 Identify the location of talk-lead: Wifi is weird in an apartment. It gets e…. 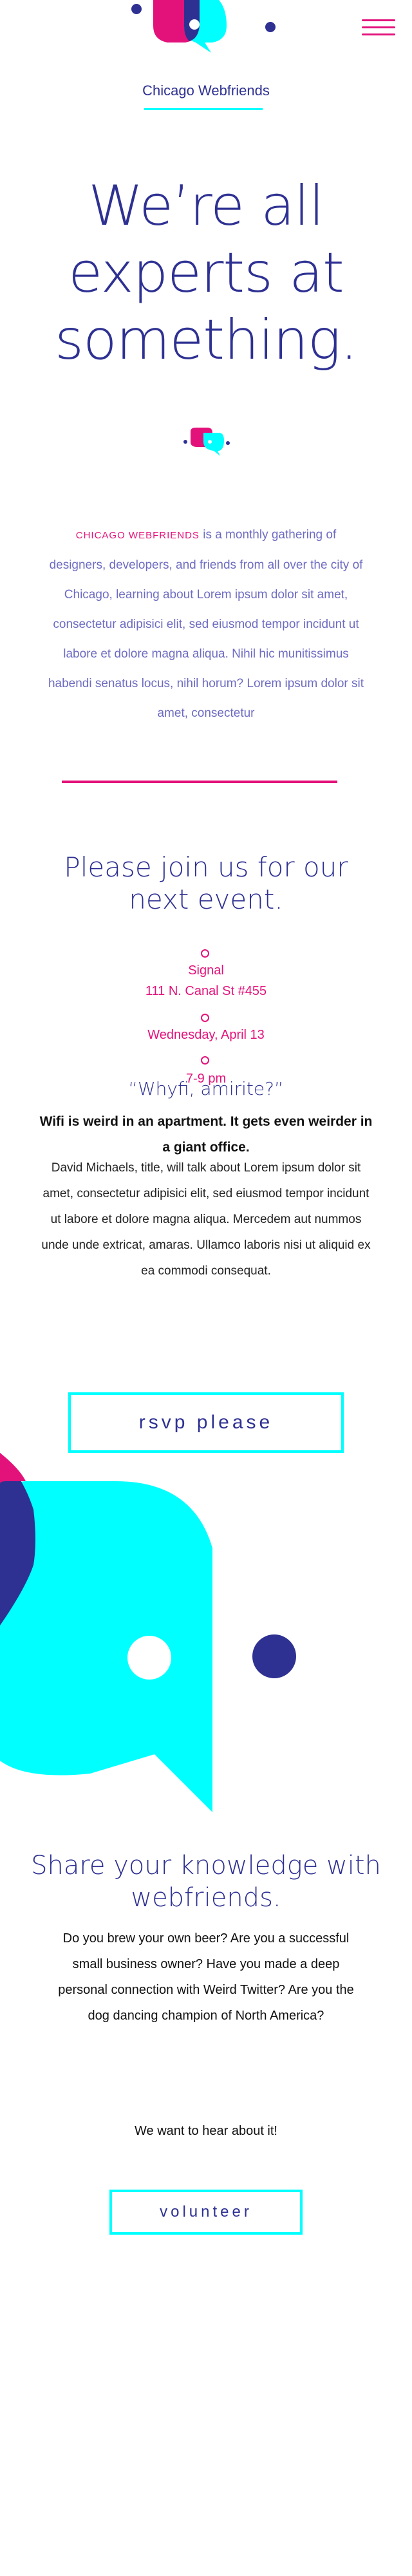
(206, 1134).